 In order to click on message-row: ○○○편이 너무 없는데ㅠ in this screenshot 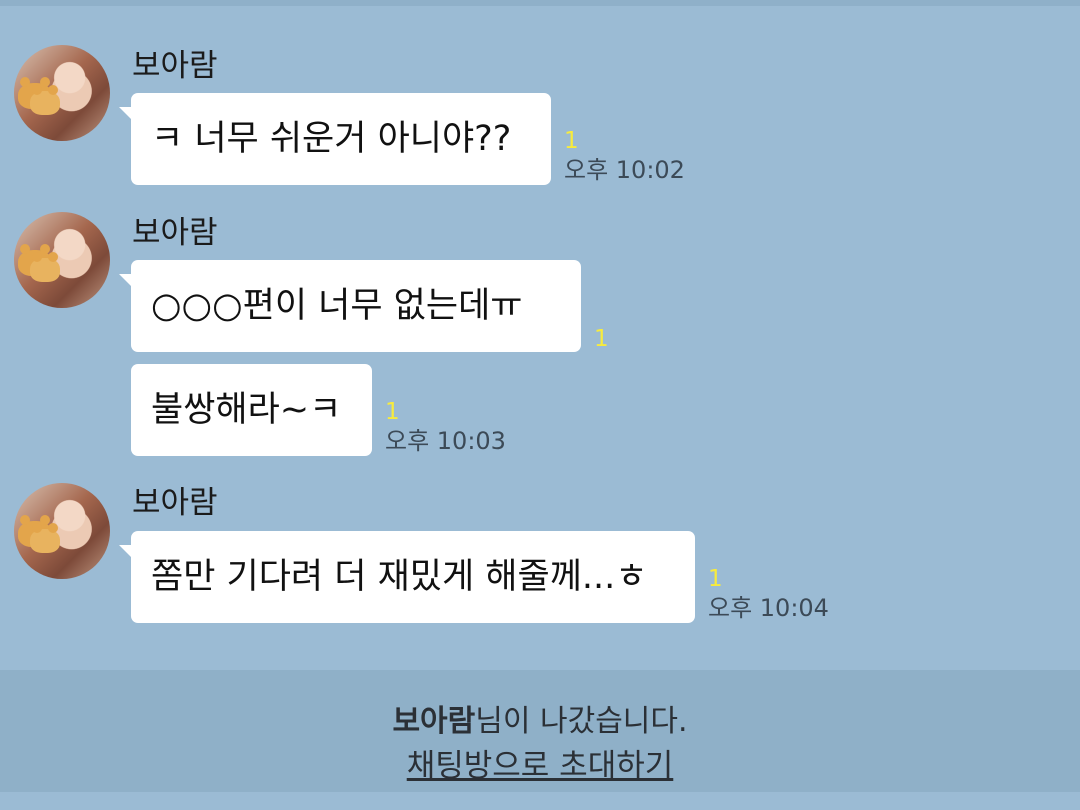, I will do `click(350, 306)`.